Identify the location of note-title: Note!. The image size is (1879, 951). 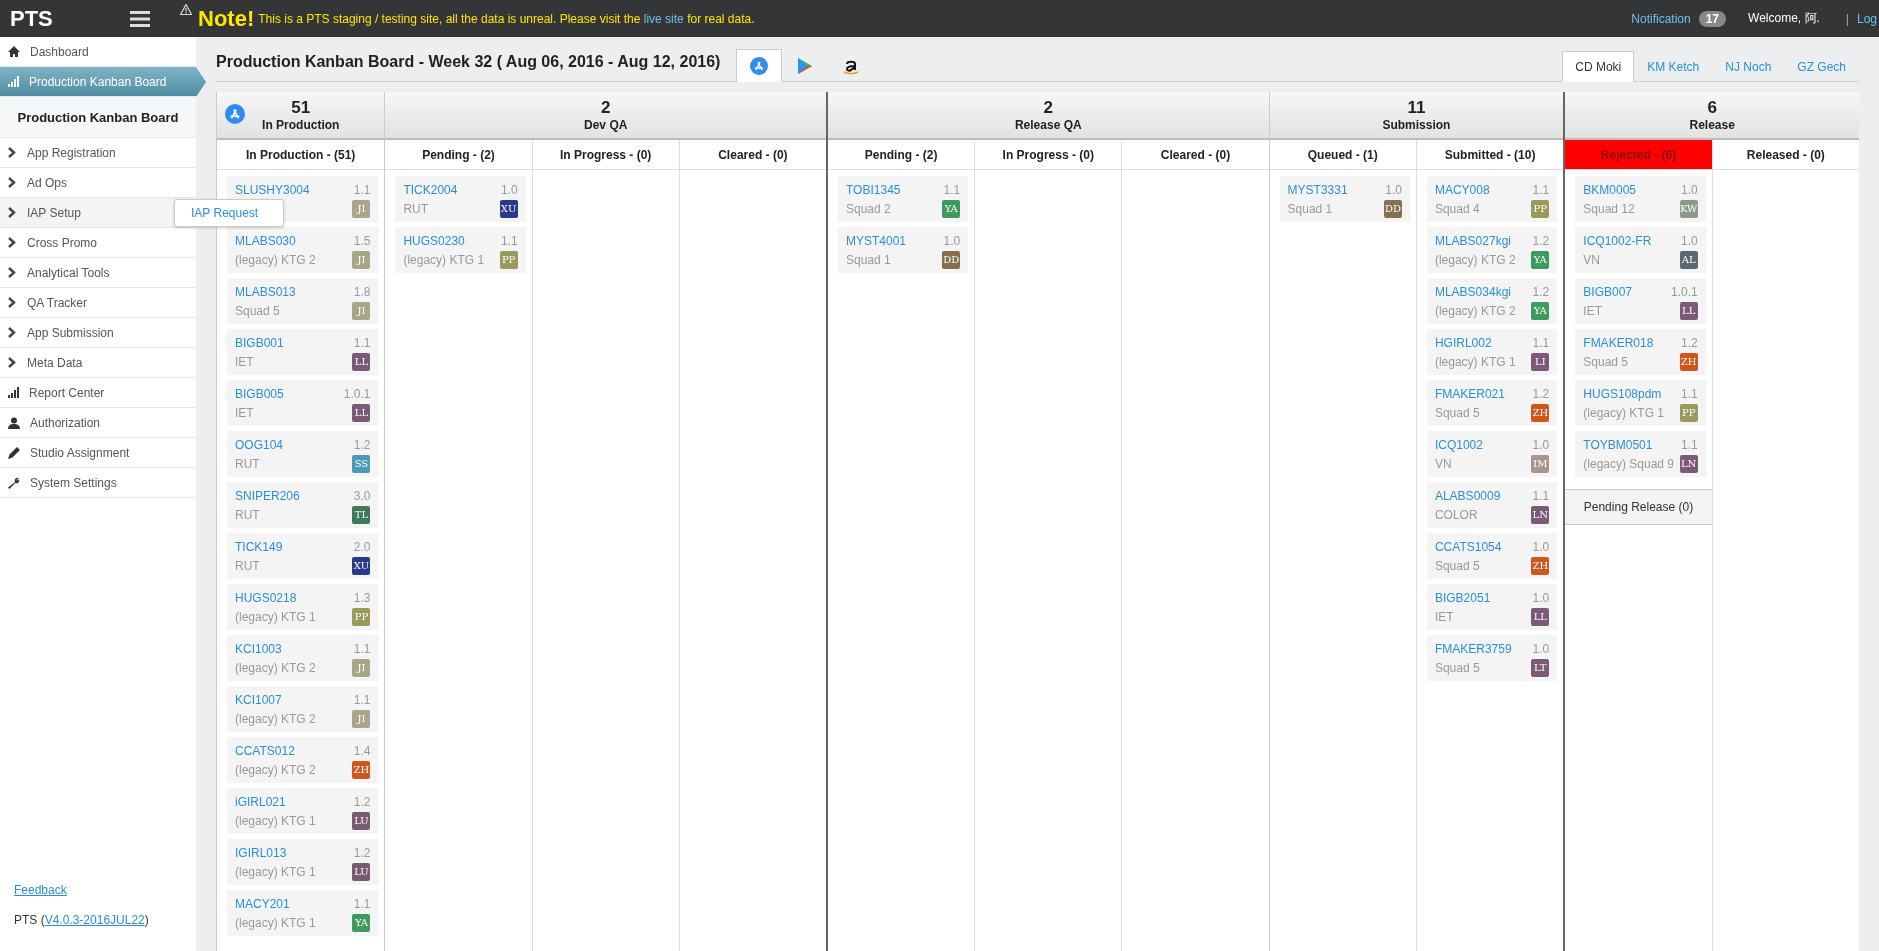
(226, 18).